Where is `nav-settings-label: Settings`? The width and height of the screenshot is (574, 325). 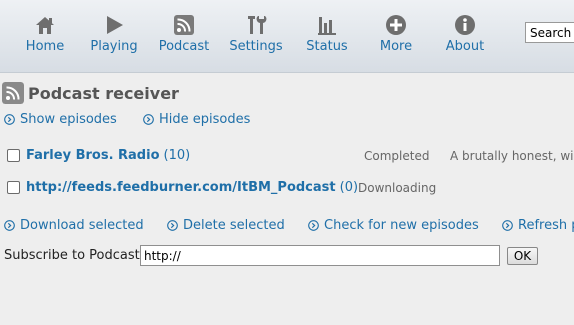 nav-settings-label: Settings is located at coordinates (256, 46).